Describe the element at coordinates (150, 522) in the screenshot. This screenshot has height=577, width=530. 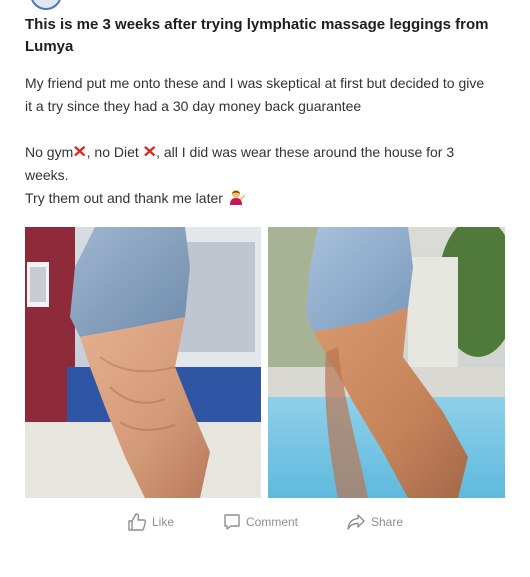
I see `like-button: Like` at that location.